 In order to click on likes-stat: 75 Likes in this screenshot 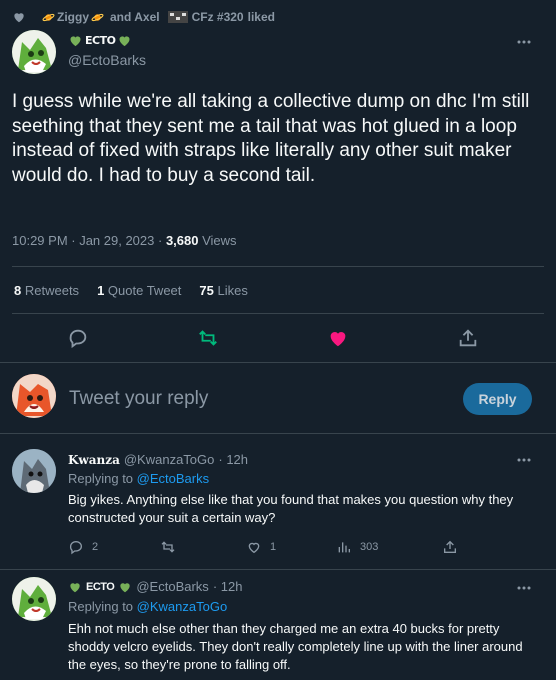, I will do `click(223, 290)`.